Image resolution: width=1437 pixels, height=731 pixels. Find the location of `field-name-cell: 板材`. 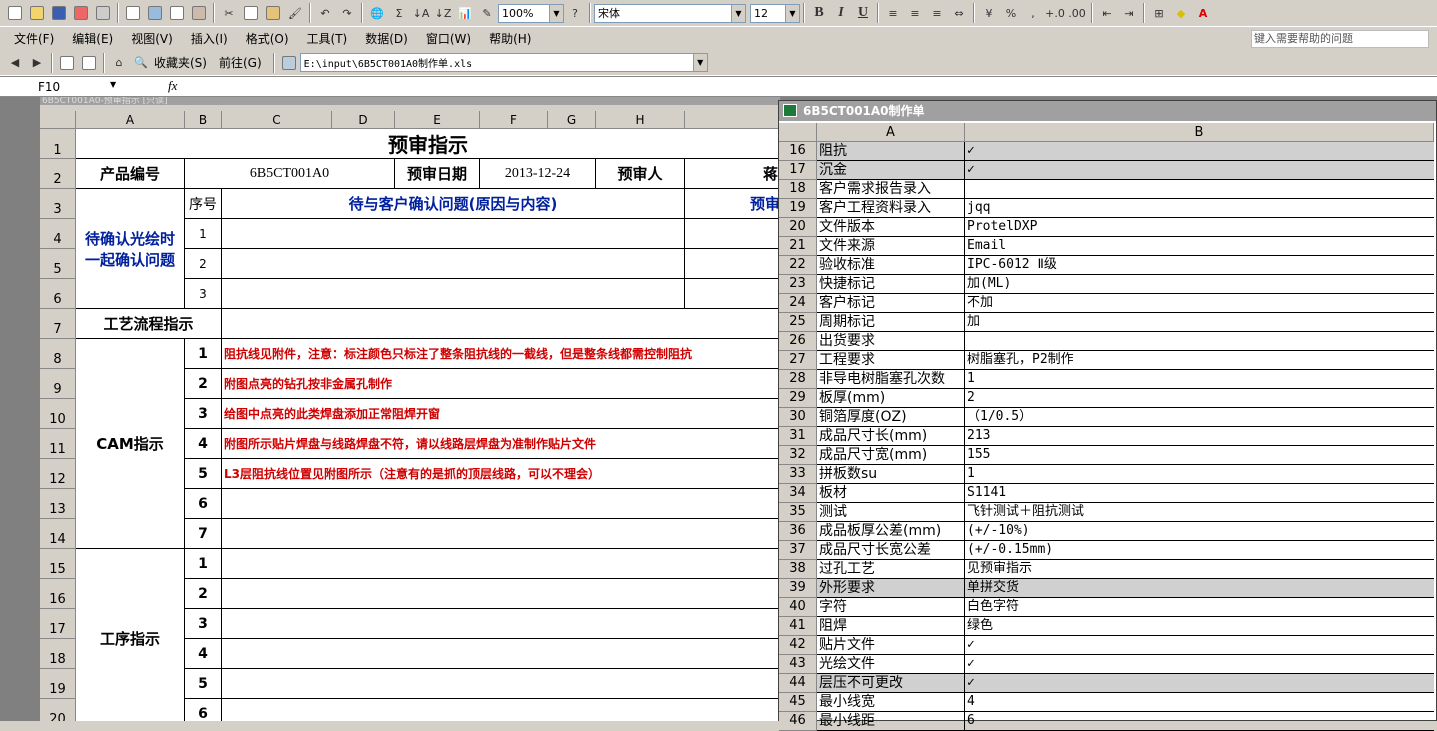

field-name-cell: 板材 is located at coordinates (891, 493).